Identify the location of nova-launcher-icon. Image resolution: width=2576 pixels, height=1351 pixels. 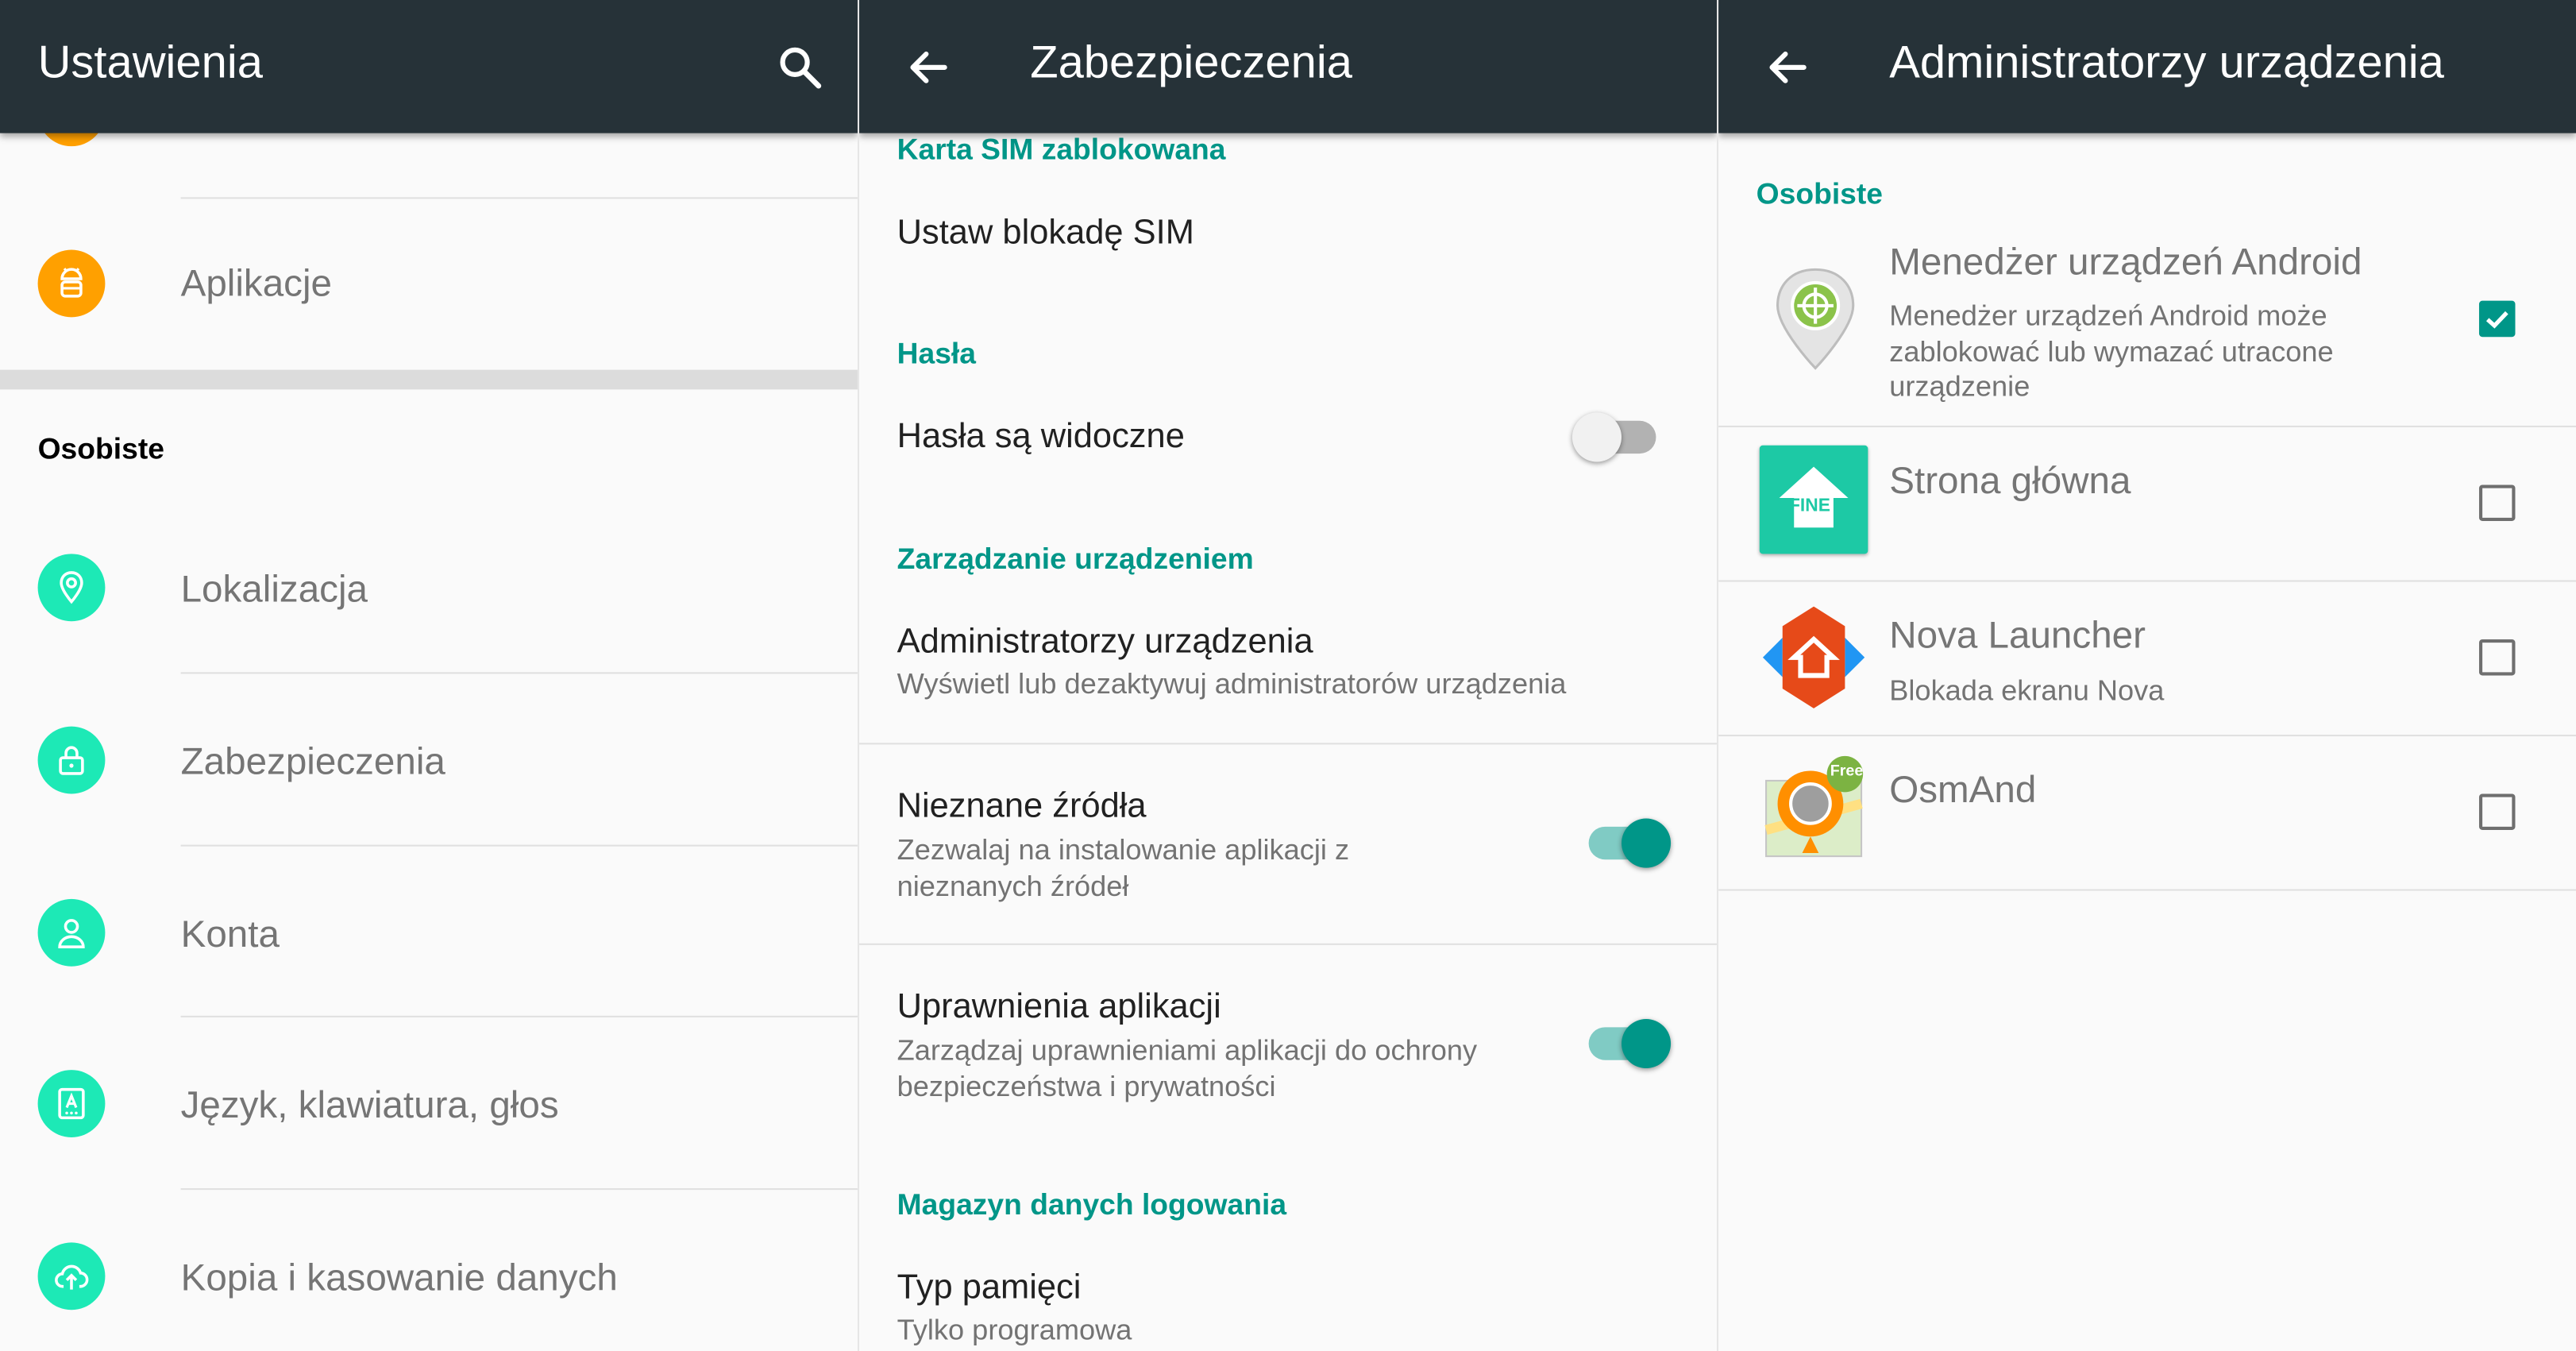
(1814, 657).